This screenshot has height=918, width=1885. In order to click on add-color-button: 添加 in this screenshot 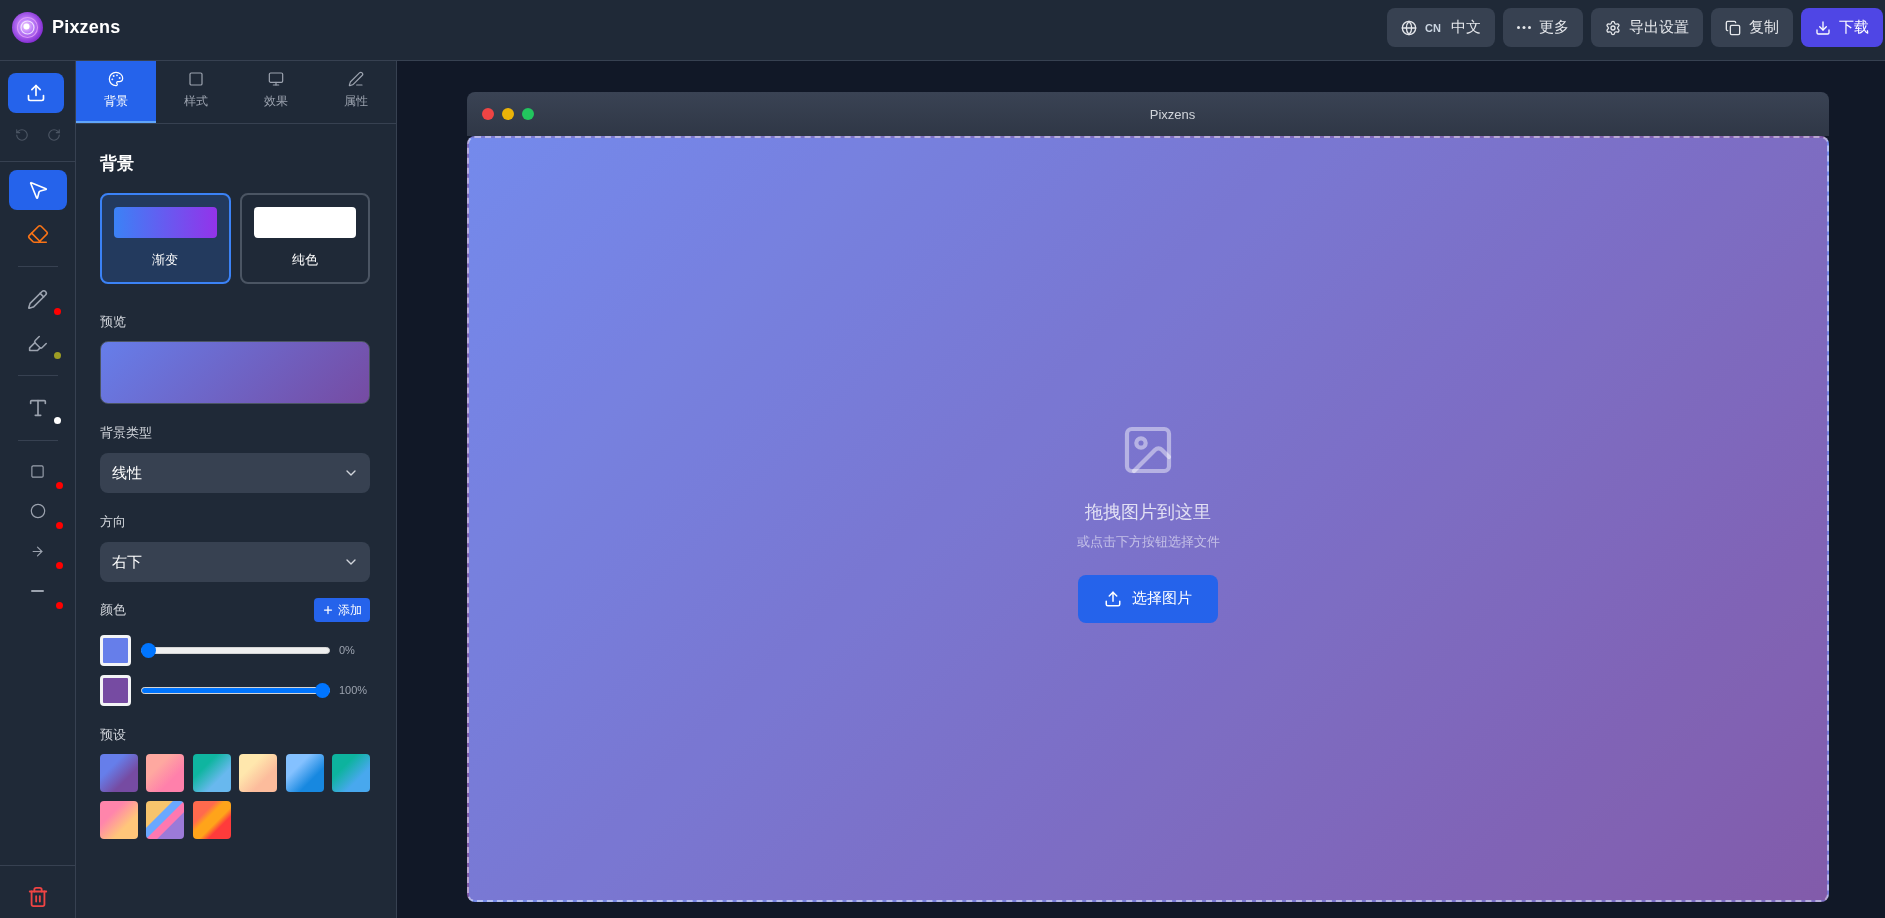, I will do `click(342, 610)`.